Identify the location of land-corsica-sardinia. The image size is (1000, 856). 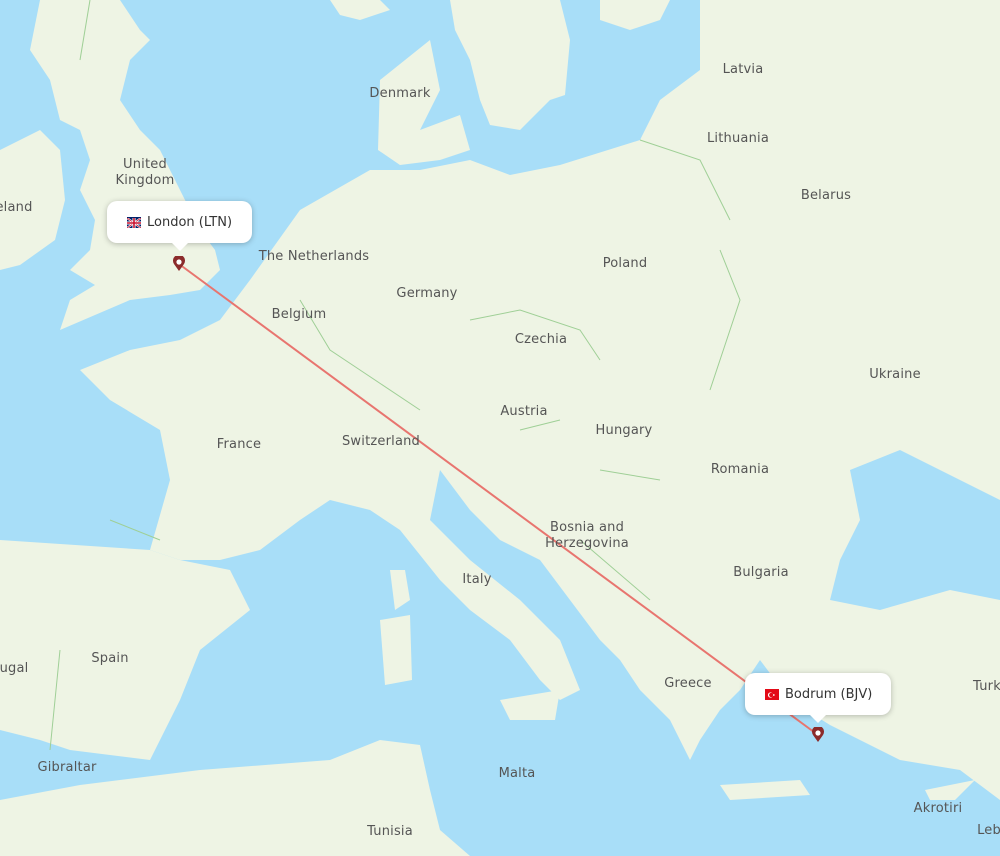
(396, 627).